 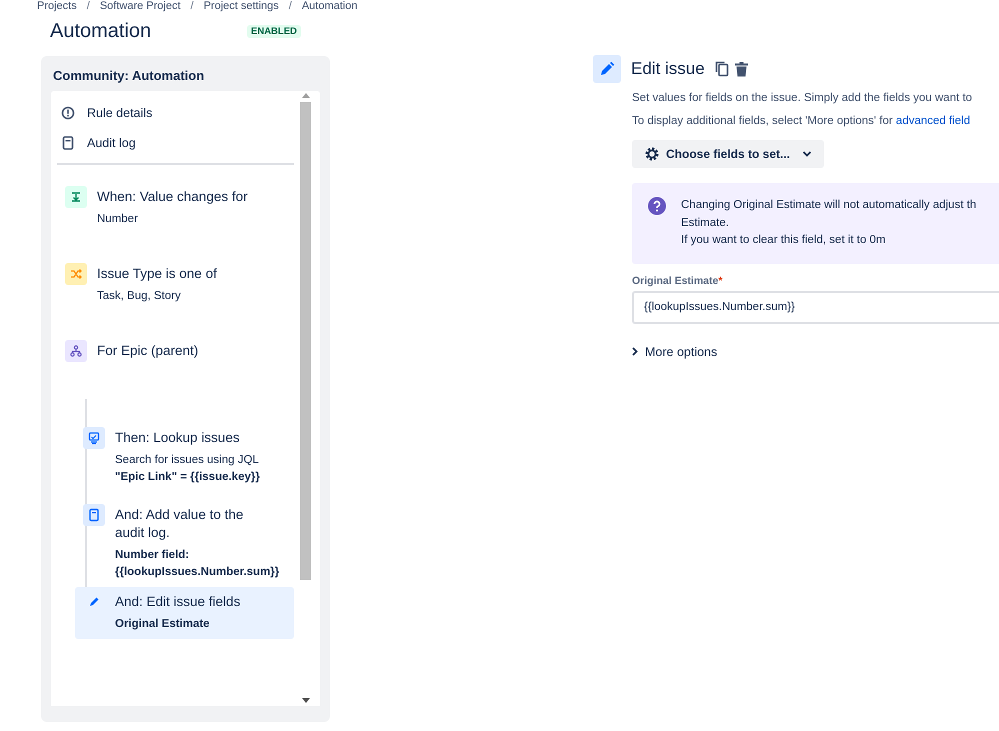 I want to click on step-title: And: Edit issue fields, so click(x=177, y=602).